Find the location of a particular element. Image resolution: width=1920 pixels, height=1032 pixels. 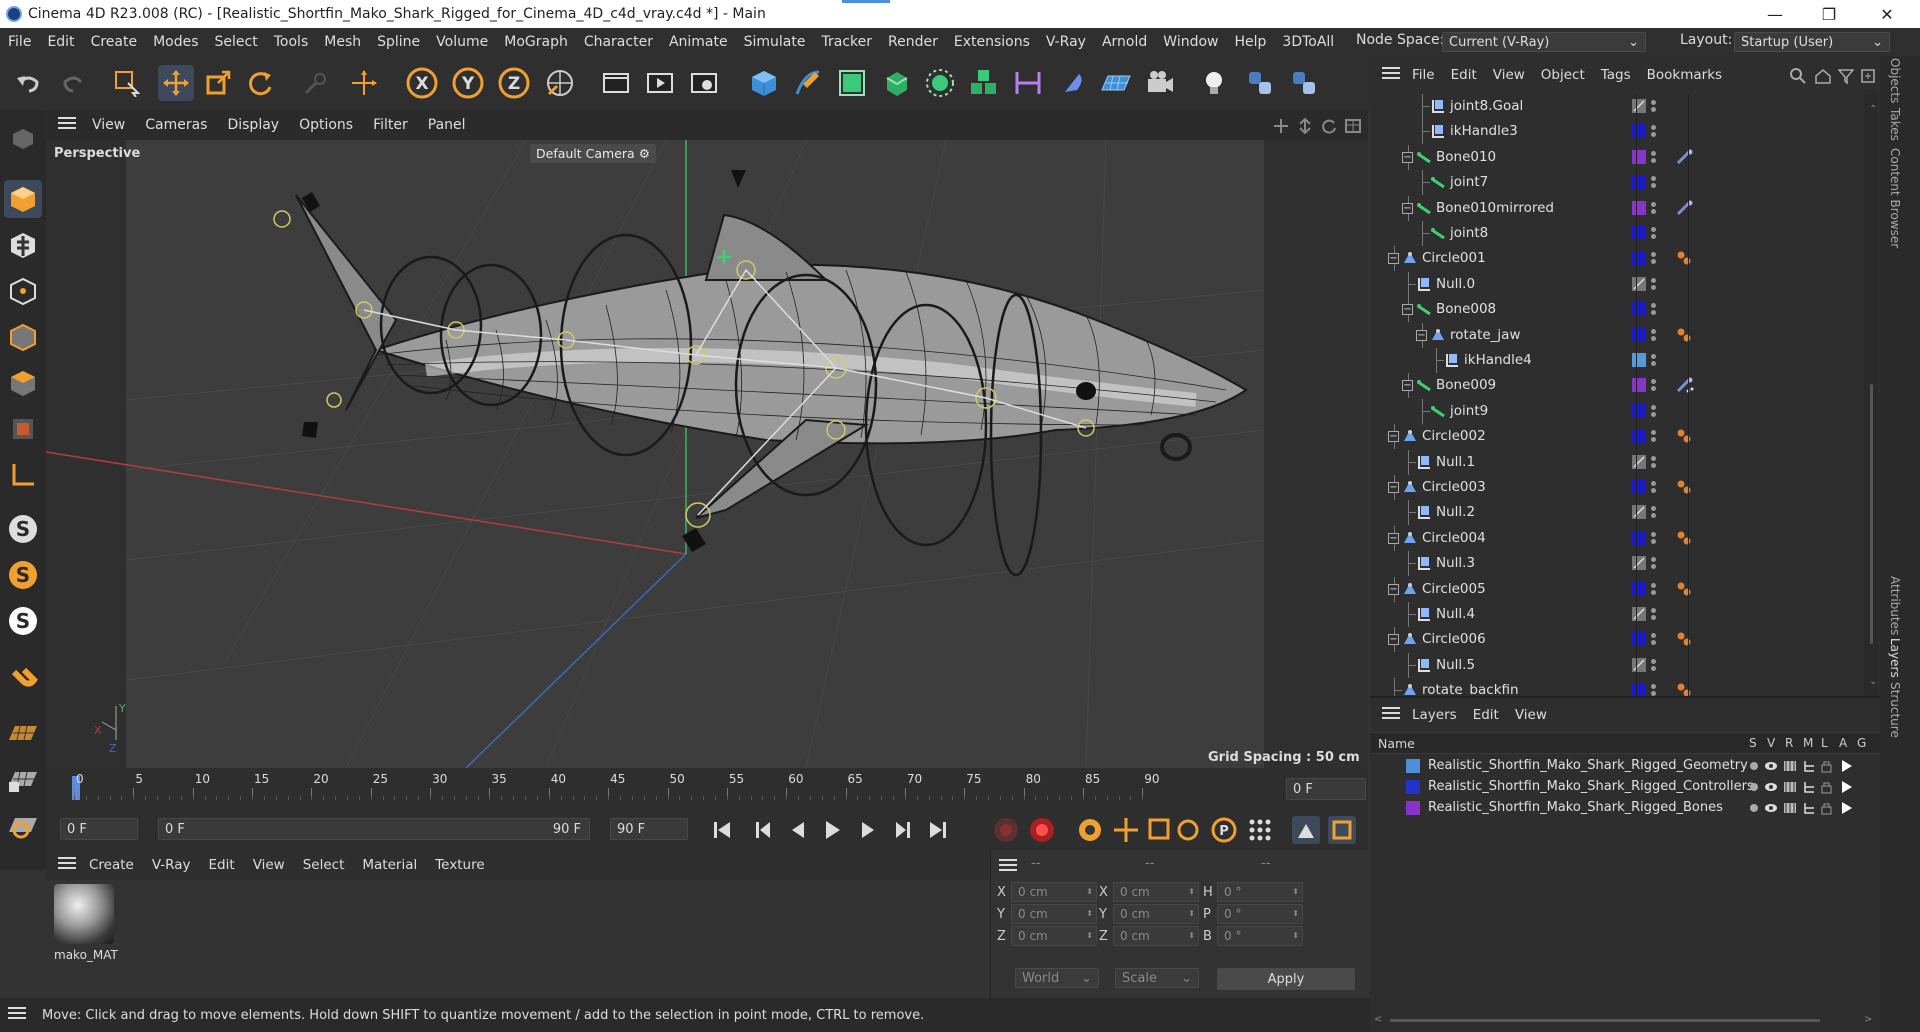

scale-tool-icon is located at coordinates (218, 83).